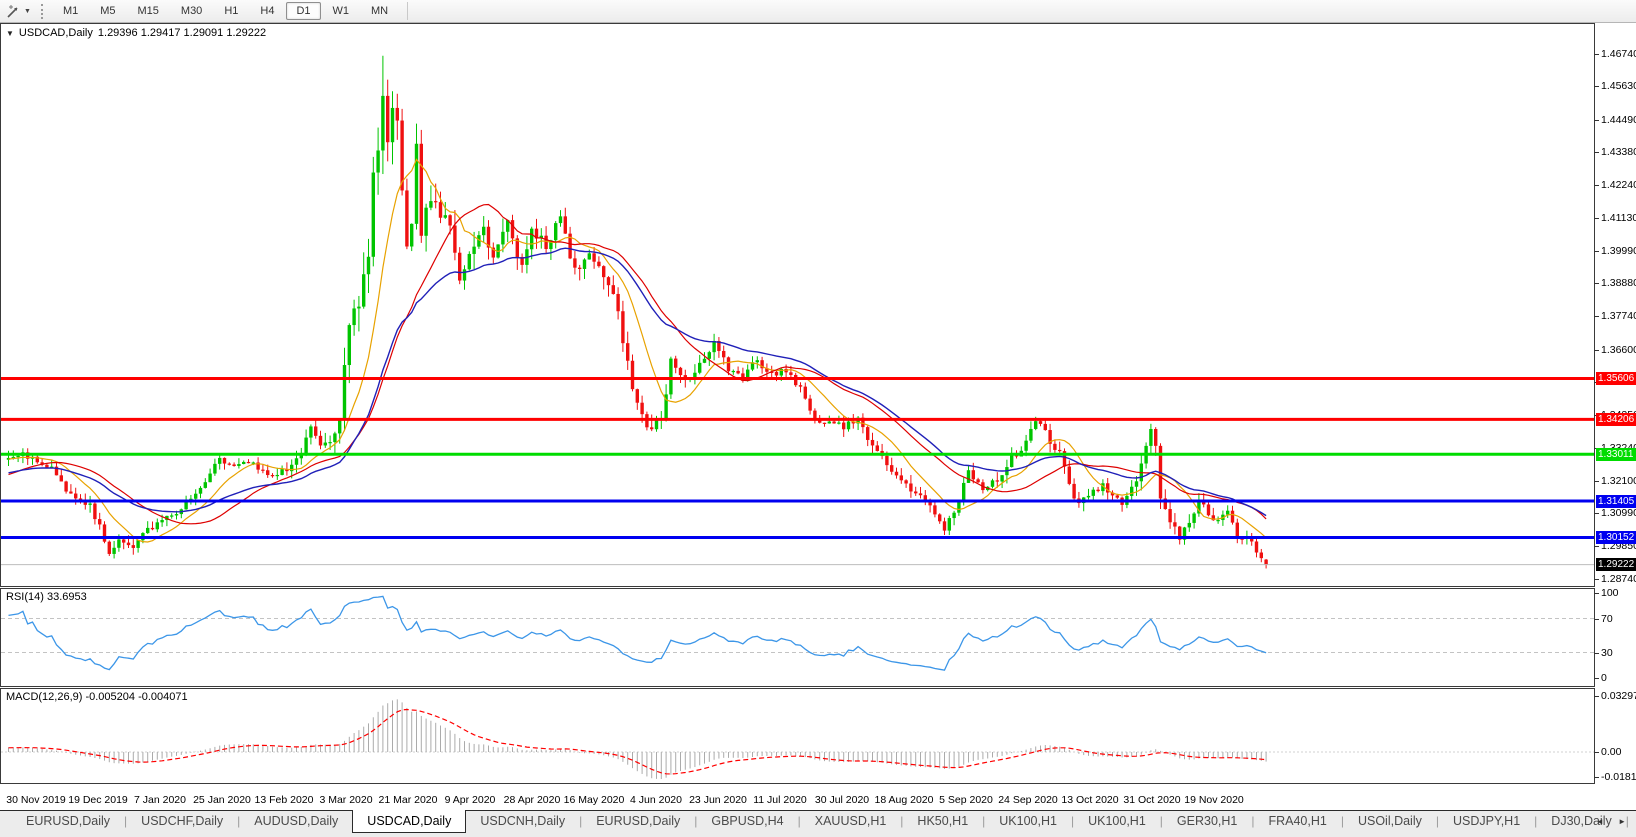  I want to click on rsi-tick: 30, so click(1614, 653).